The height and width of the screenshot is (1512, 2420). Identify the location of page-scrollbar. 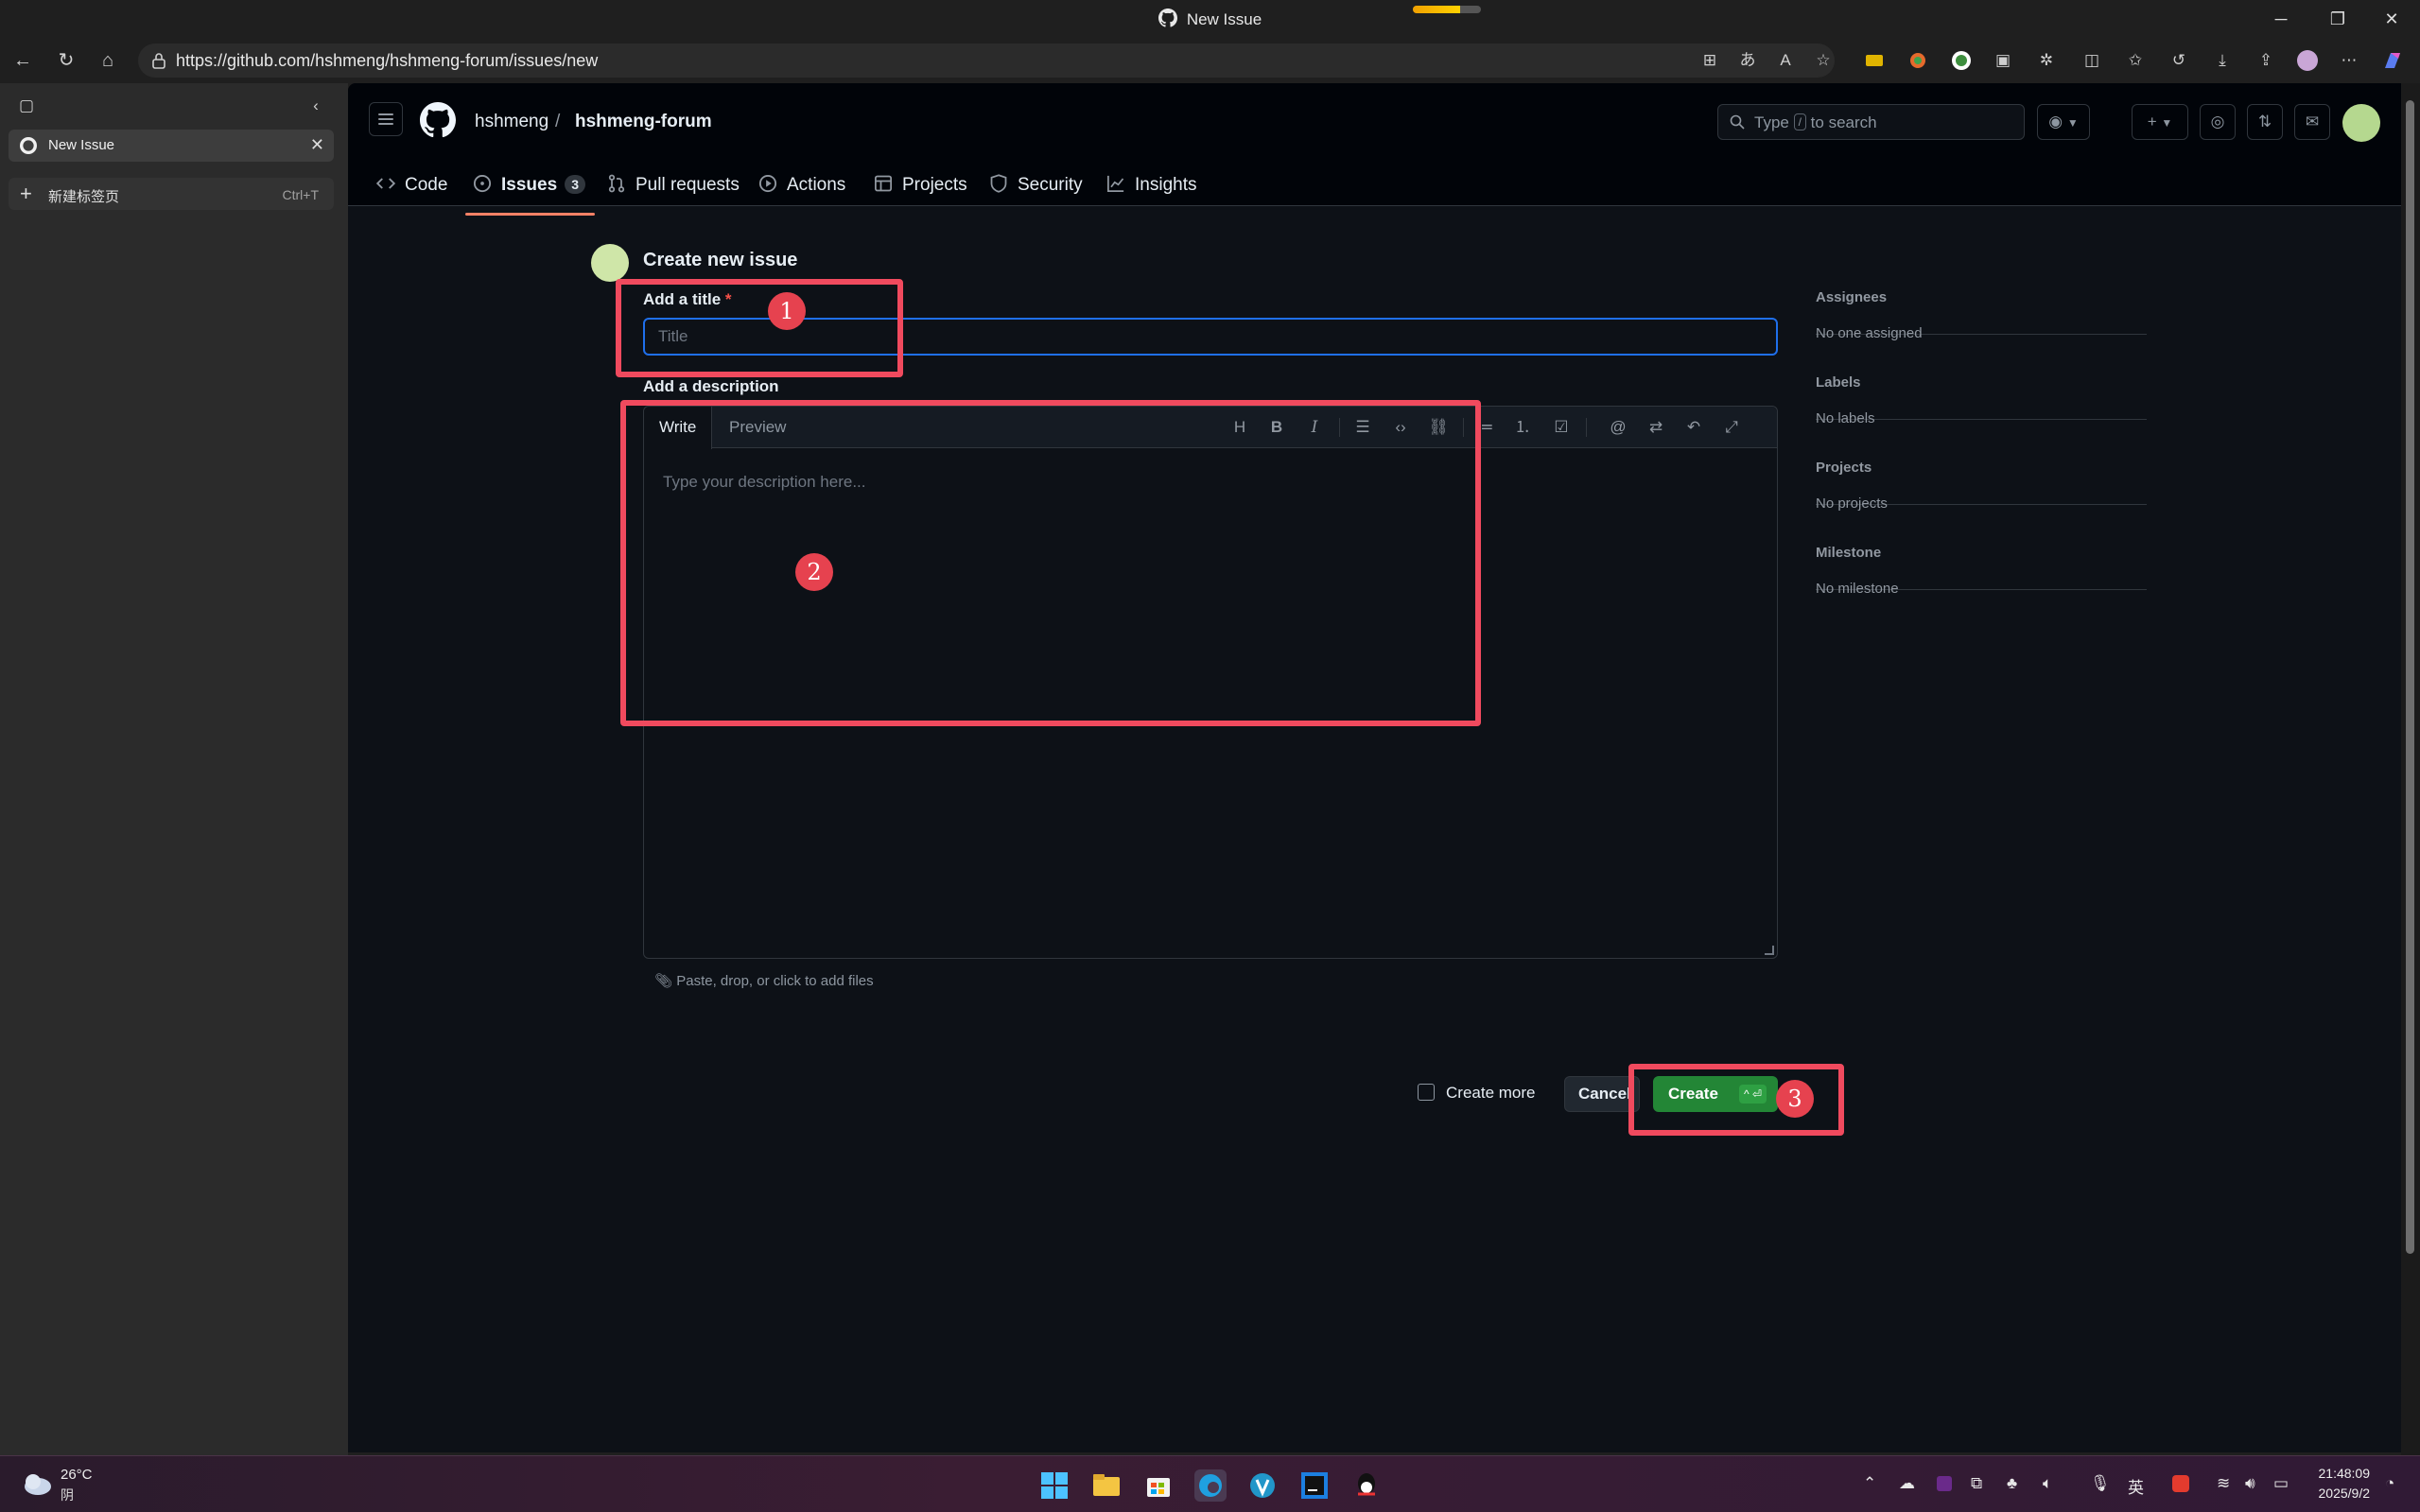
(2410, 769).